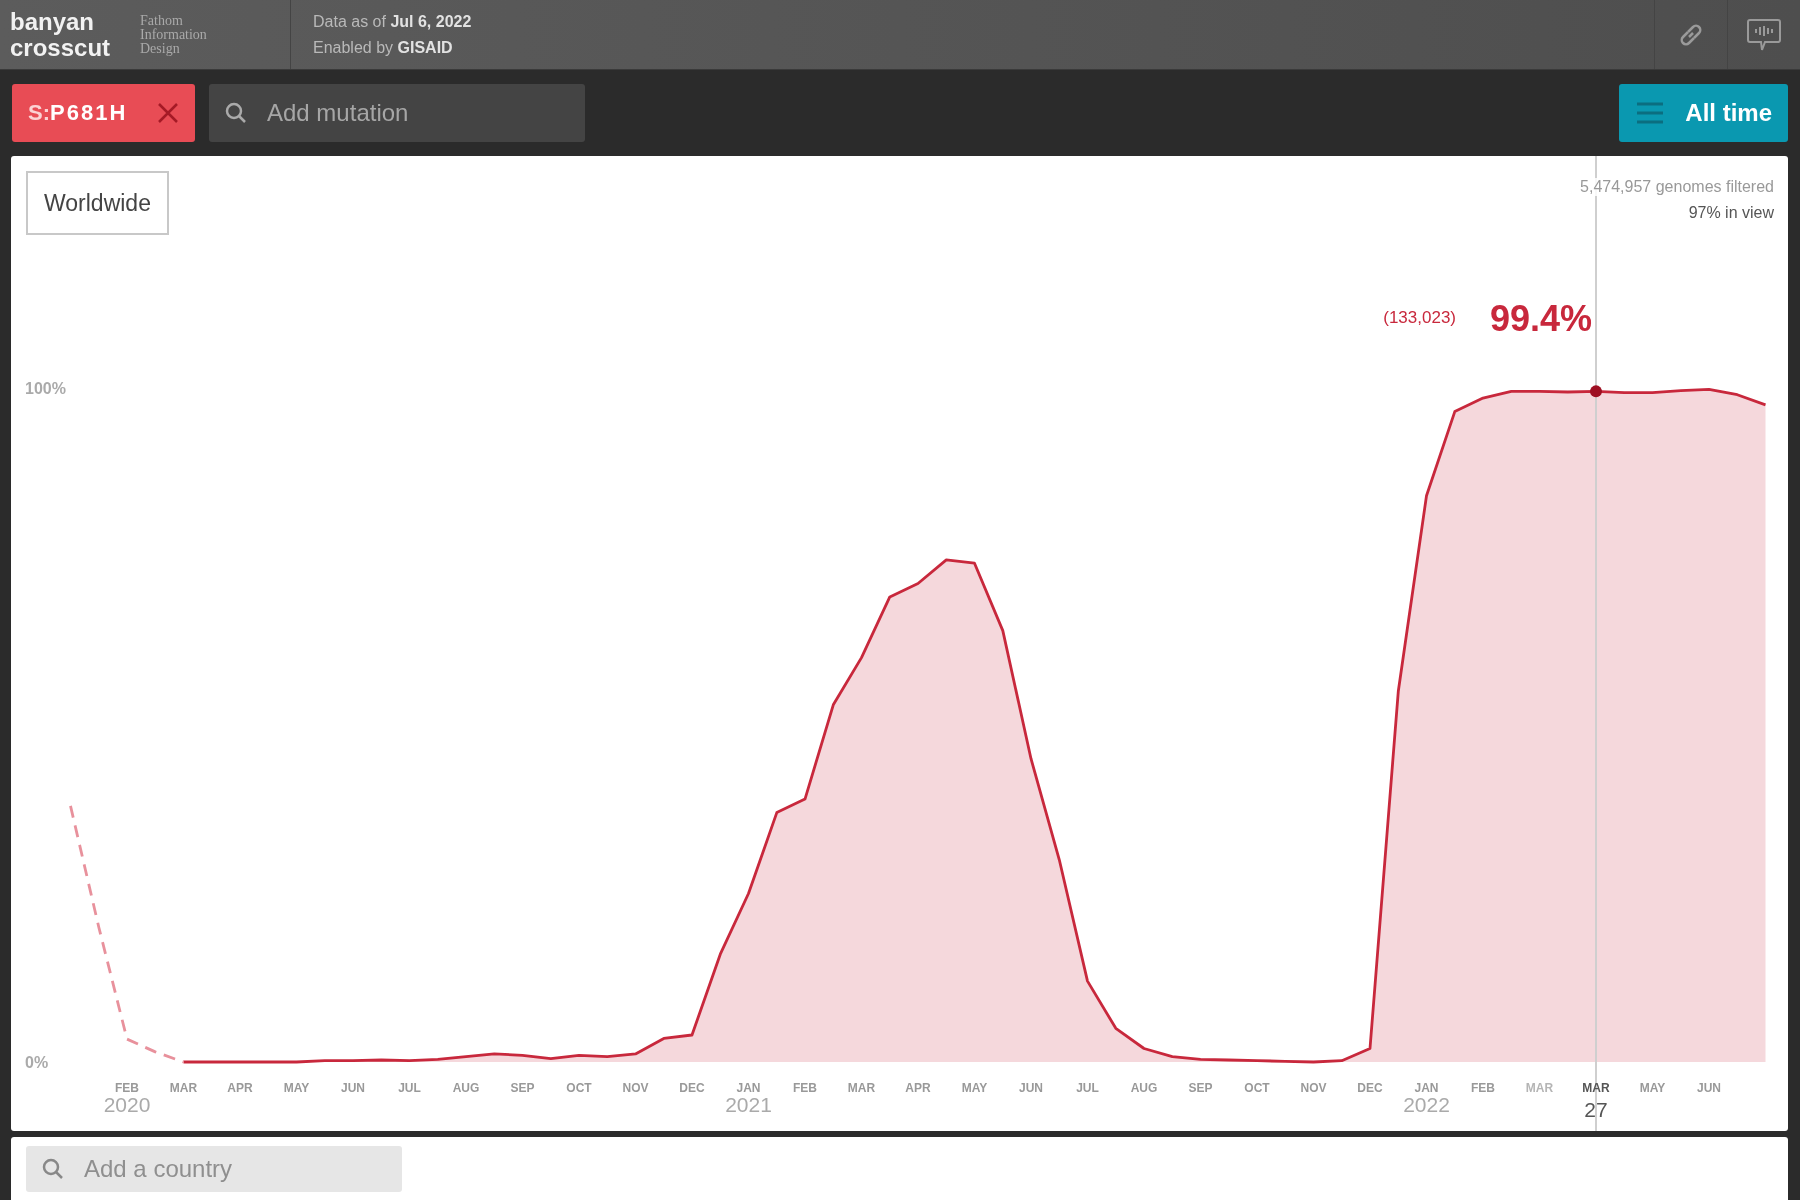 The image size is (1800, 1200). I want to click on hover-point, so click(1596, 391).